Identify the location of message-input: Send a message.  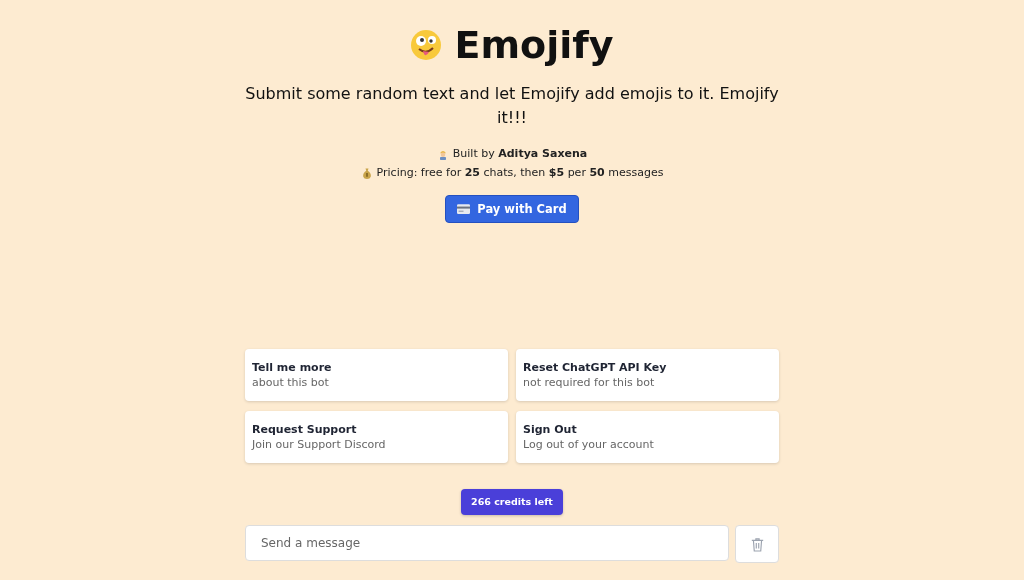
(487, 543).